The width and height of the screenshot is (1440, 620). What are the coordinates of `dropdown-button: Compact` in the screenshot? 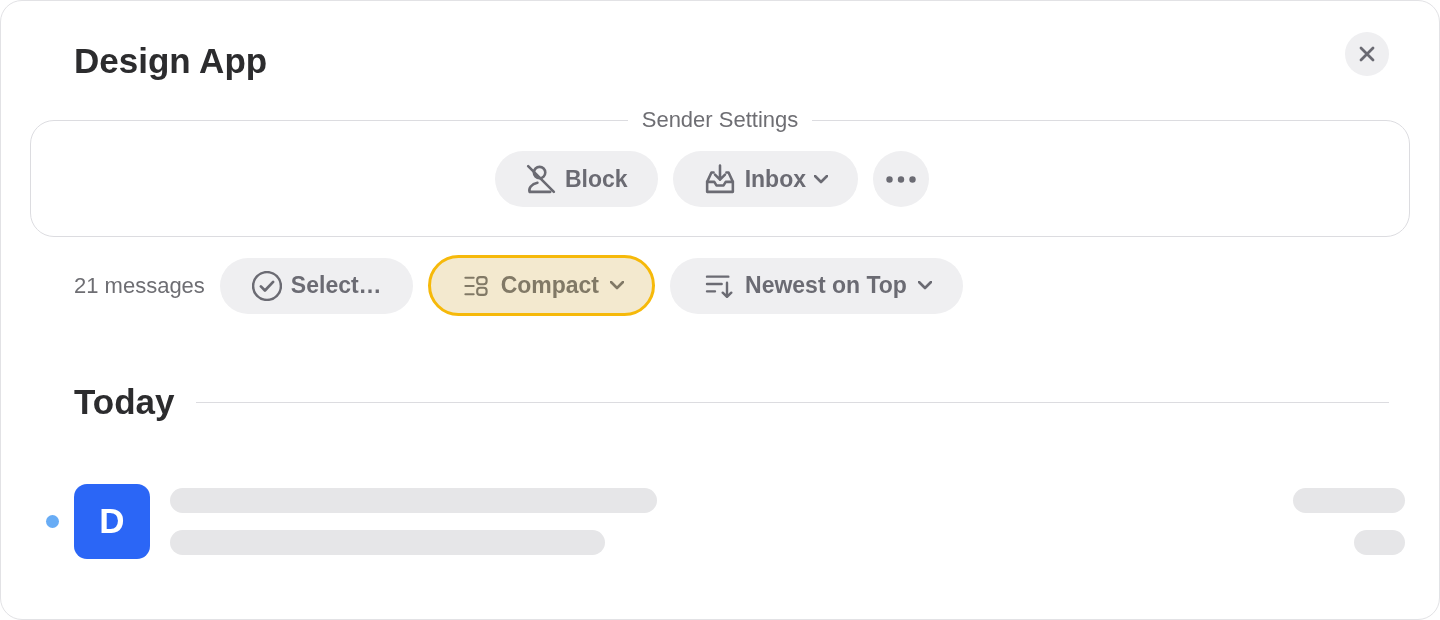 It's located at (541, 285).